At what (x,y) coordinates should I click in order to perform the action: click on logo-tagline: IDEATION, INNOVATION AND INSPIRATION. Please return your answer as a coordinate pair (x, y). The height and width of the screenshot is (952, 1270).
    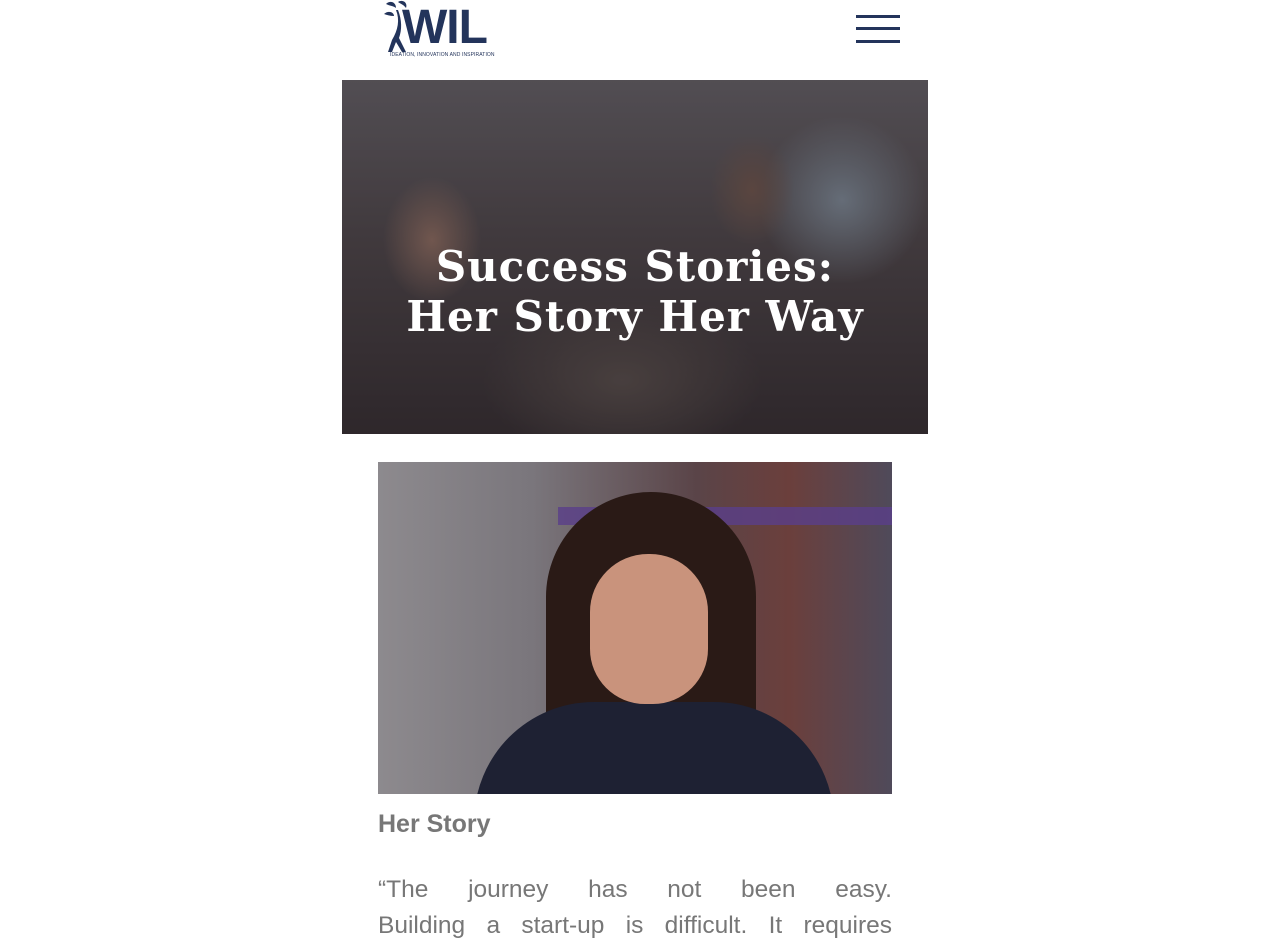
    Looking at the image, I should click on (442, 55).